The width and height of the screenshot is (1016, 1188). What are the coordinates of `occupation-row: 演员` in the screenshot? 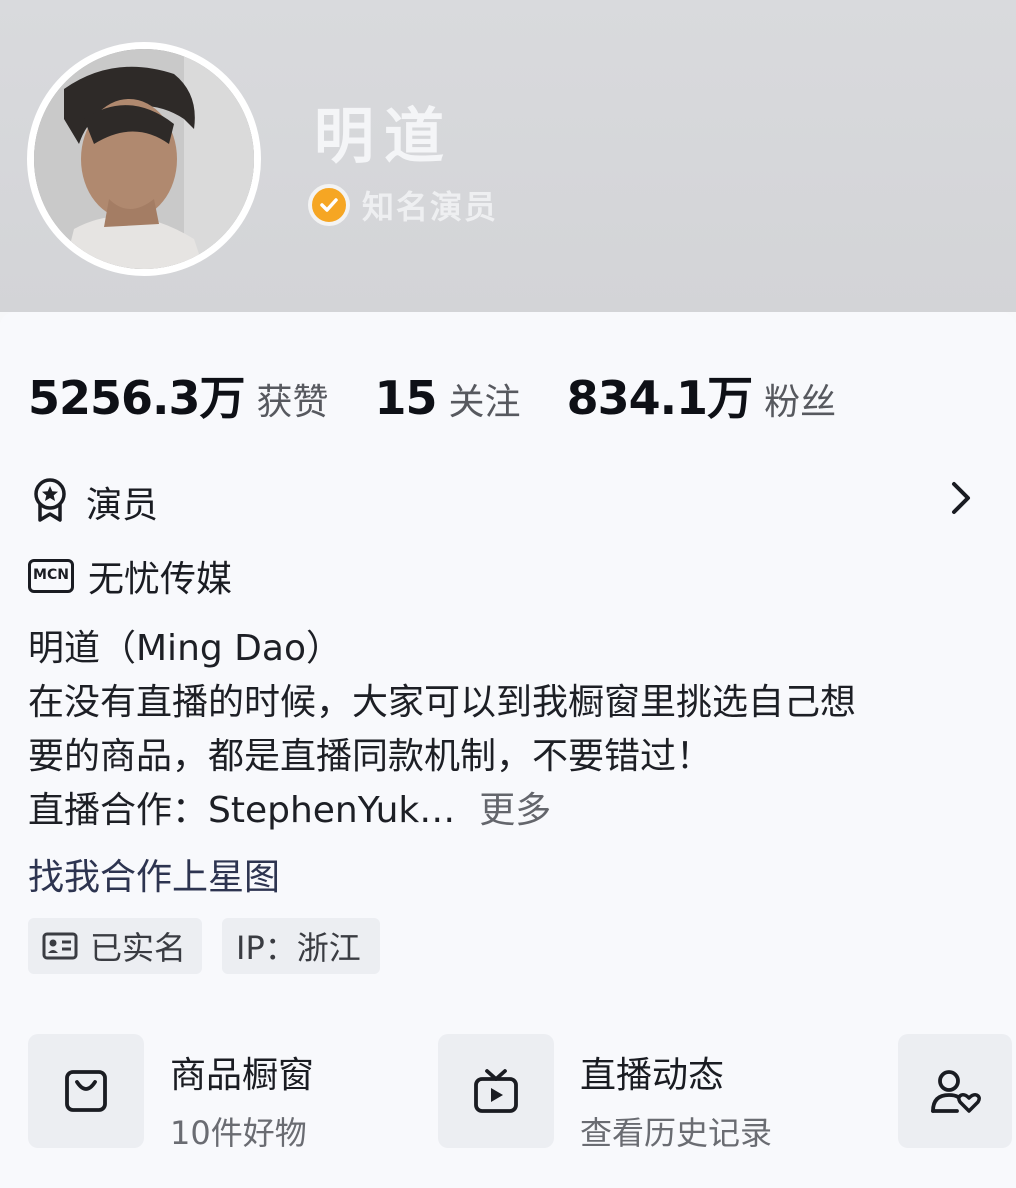 It's located at (93, 502).